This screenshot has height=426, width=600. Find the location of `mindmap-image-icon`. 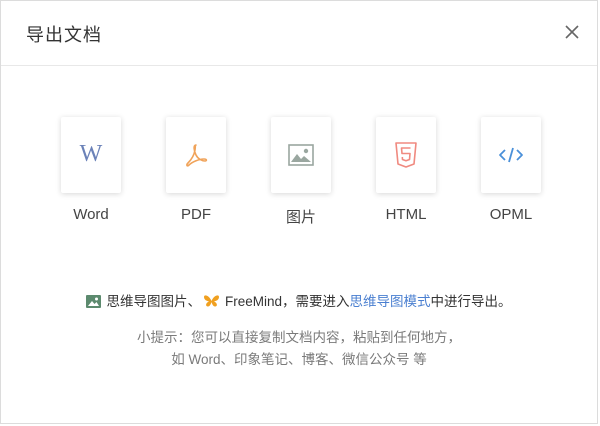

mindmap-image-icon is located at coordinates (94, 303).